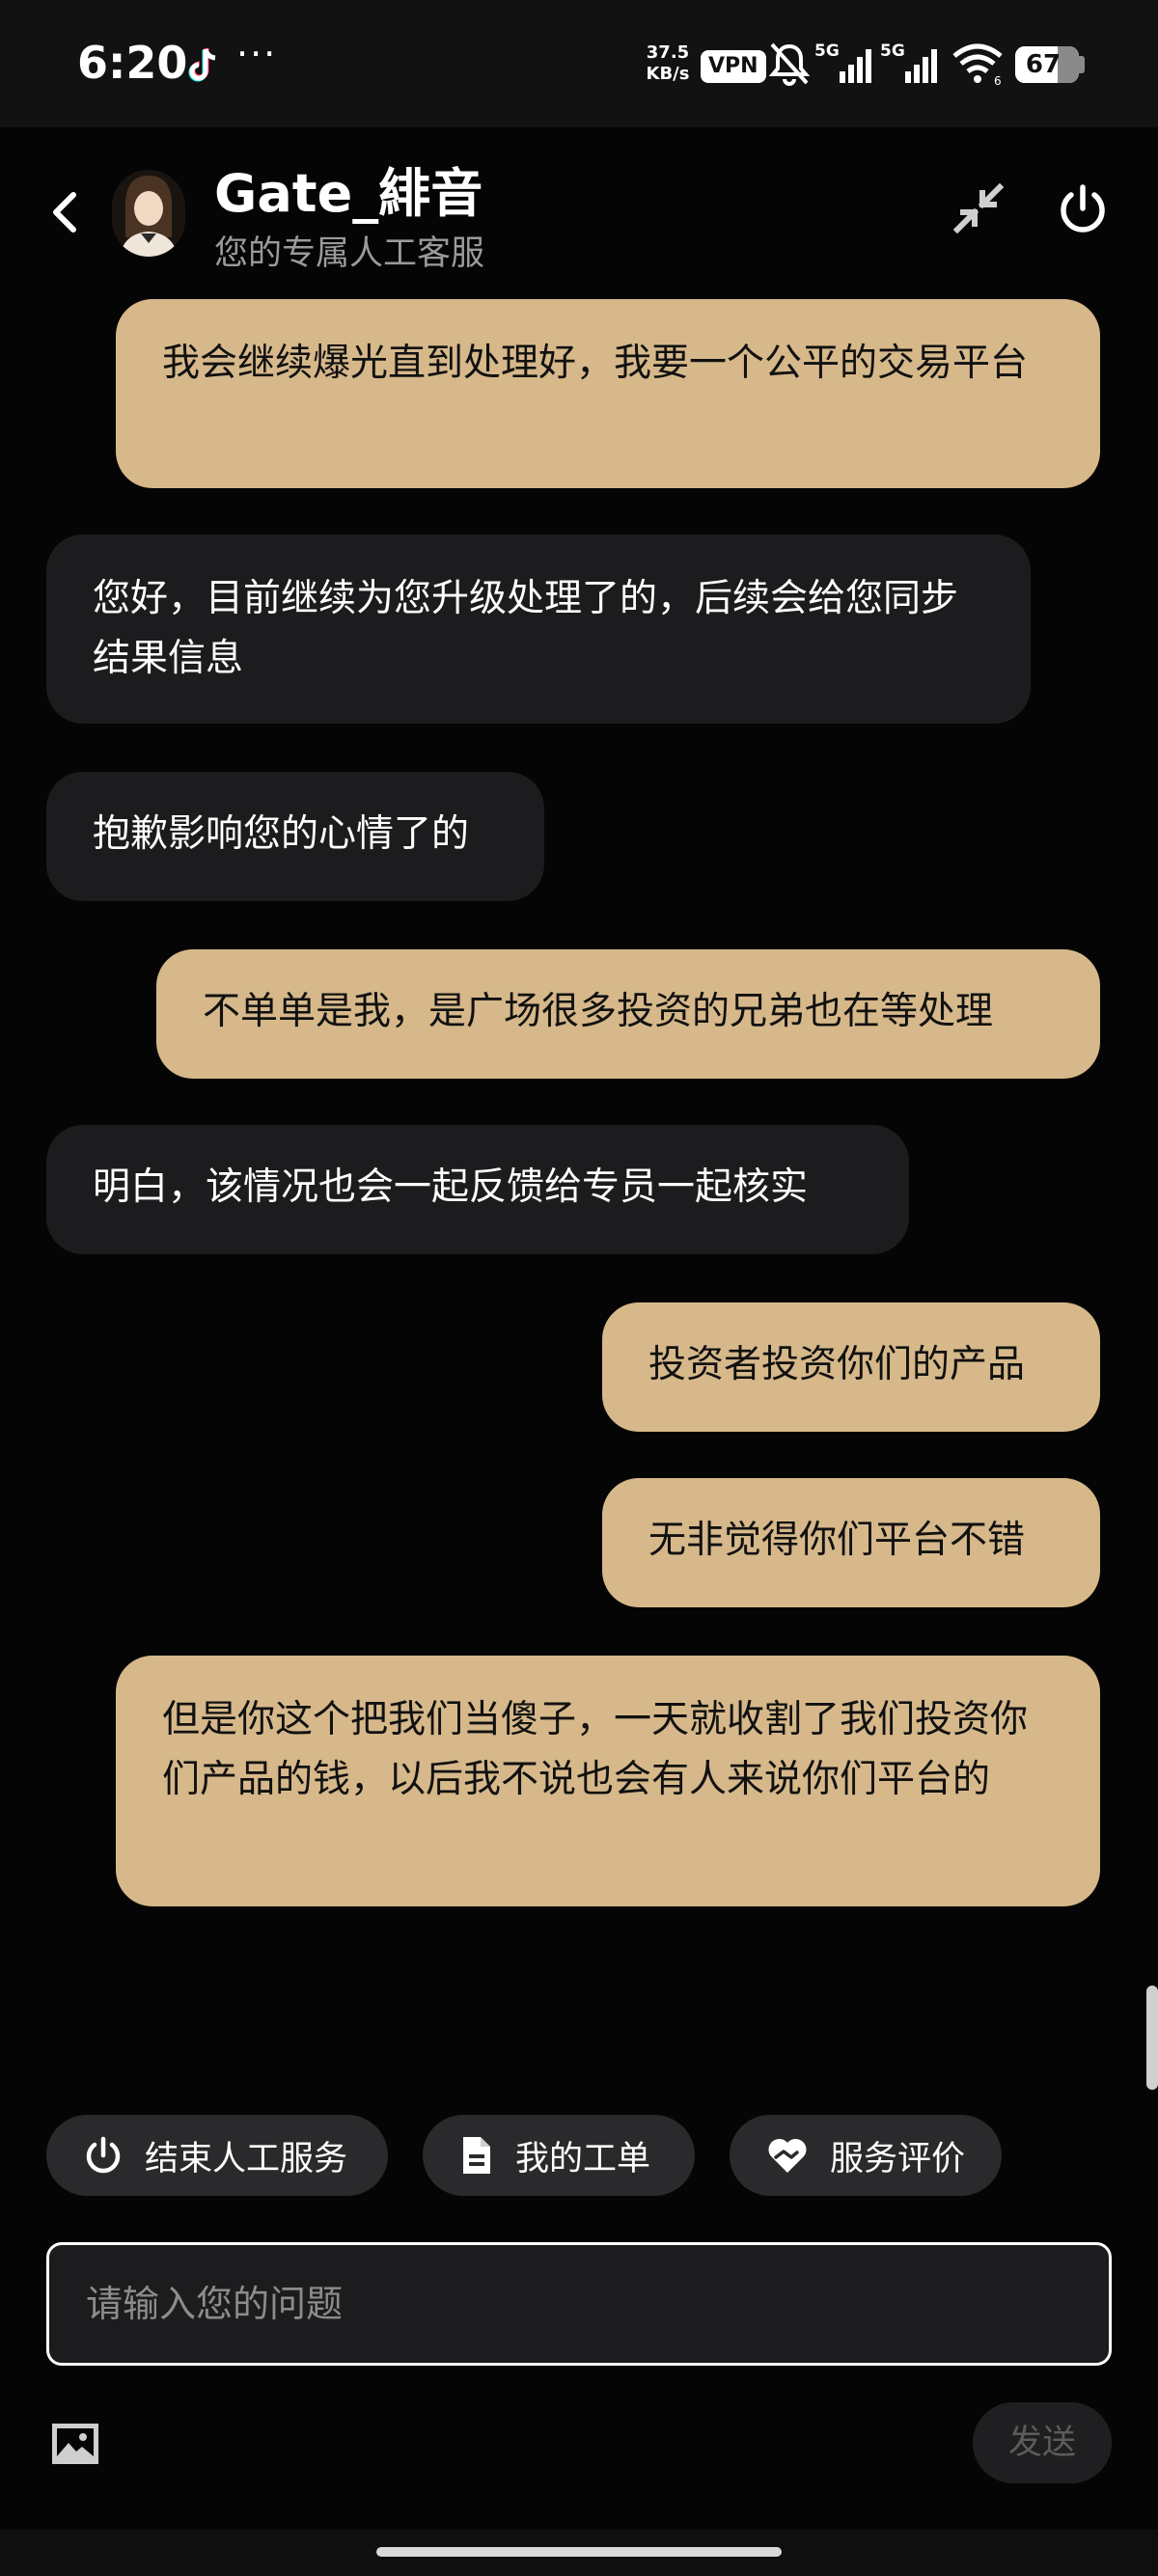 The image size is (1158, 2576). What do you see at coordinates (202, 65) in the screenshot?
I see `tiktok-icon` at bounding box center [202, 65].